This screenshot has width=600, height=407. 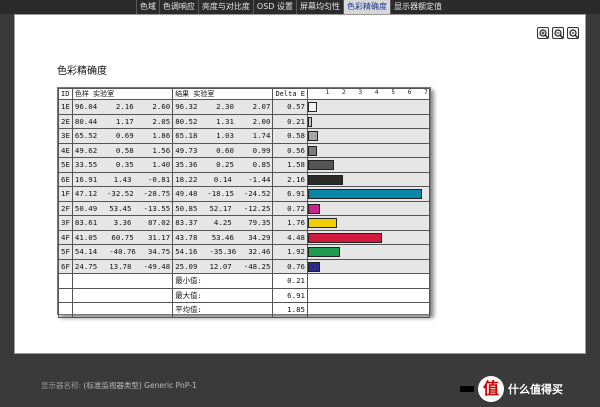 What do you see at coordinates (327, 93) in the screenshot?
I see `axis-tick: 1` at bounding box center [327, 93].